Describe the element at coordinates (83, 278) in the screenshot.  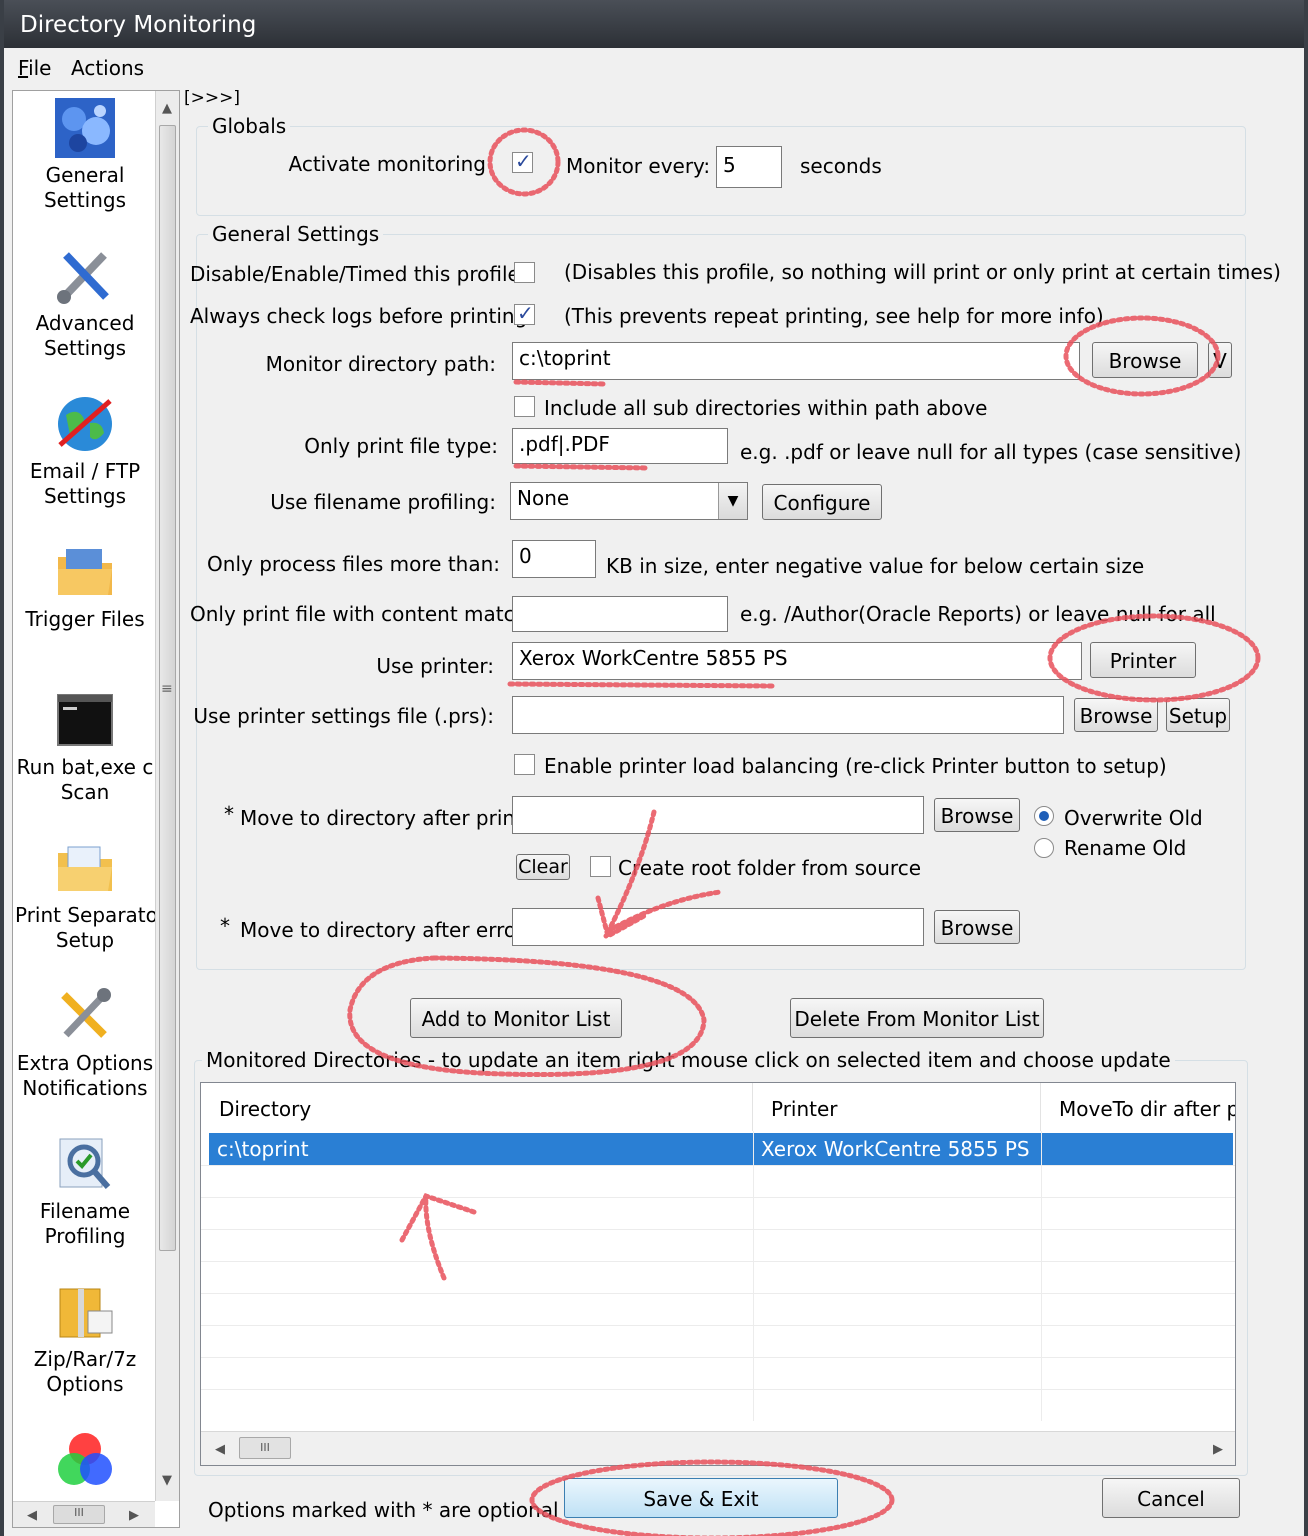
I see `tools-icon` at that location.